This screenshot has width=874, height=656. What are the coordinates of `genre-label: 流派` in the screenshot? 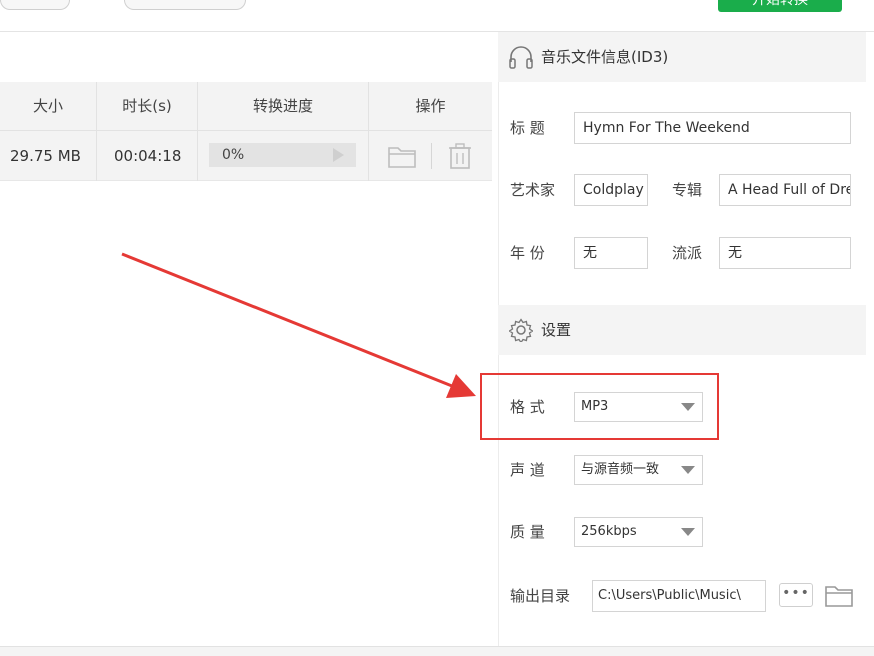 It's located at (687, 253).